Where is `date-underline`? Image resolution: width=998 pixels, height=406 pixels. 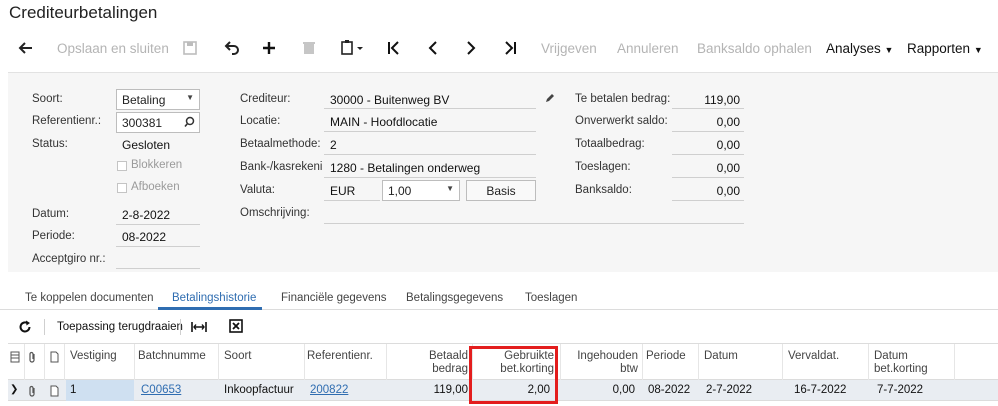 date-underline is located at coordinates (158, 224).